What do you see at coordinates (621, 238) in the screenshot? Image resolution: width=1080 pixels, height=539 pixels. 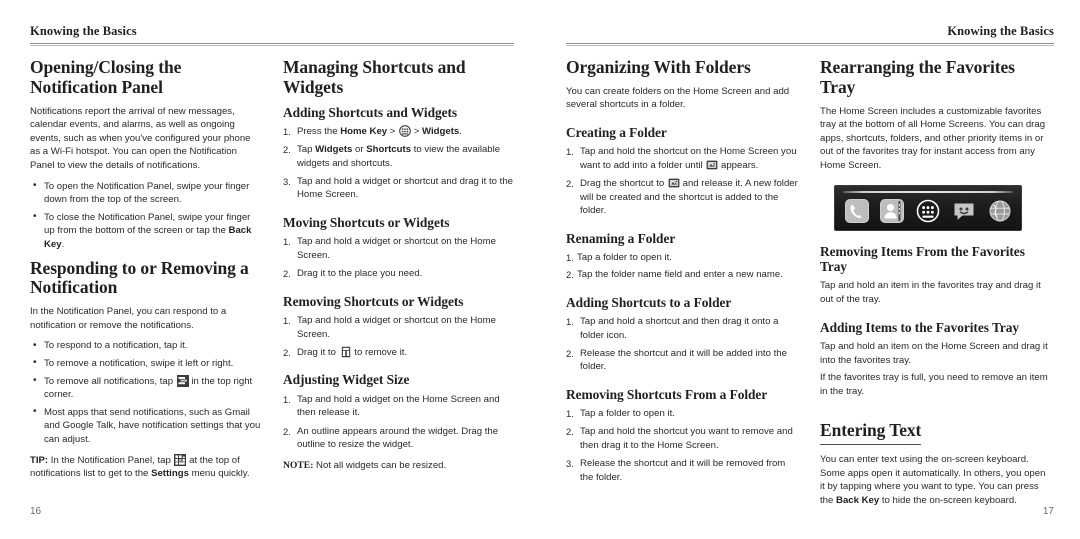 I see `subheading-renaming-a-folder: Renaming a Folder` at bounding box center [621, 238].